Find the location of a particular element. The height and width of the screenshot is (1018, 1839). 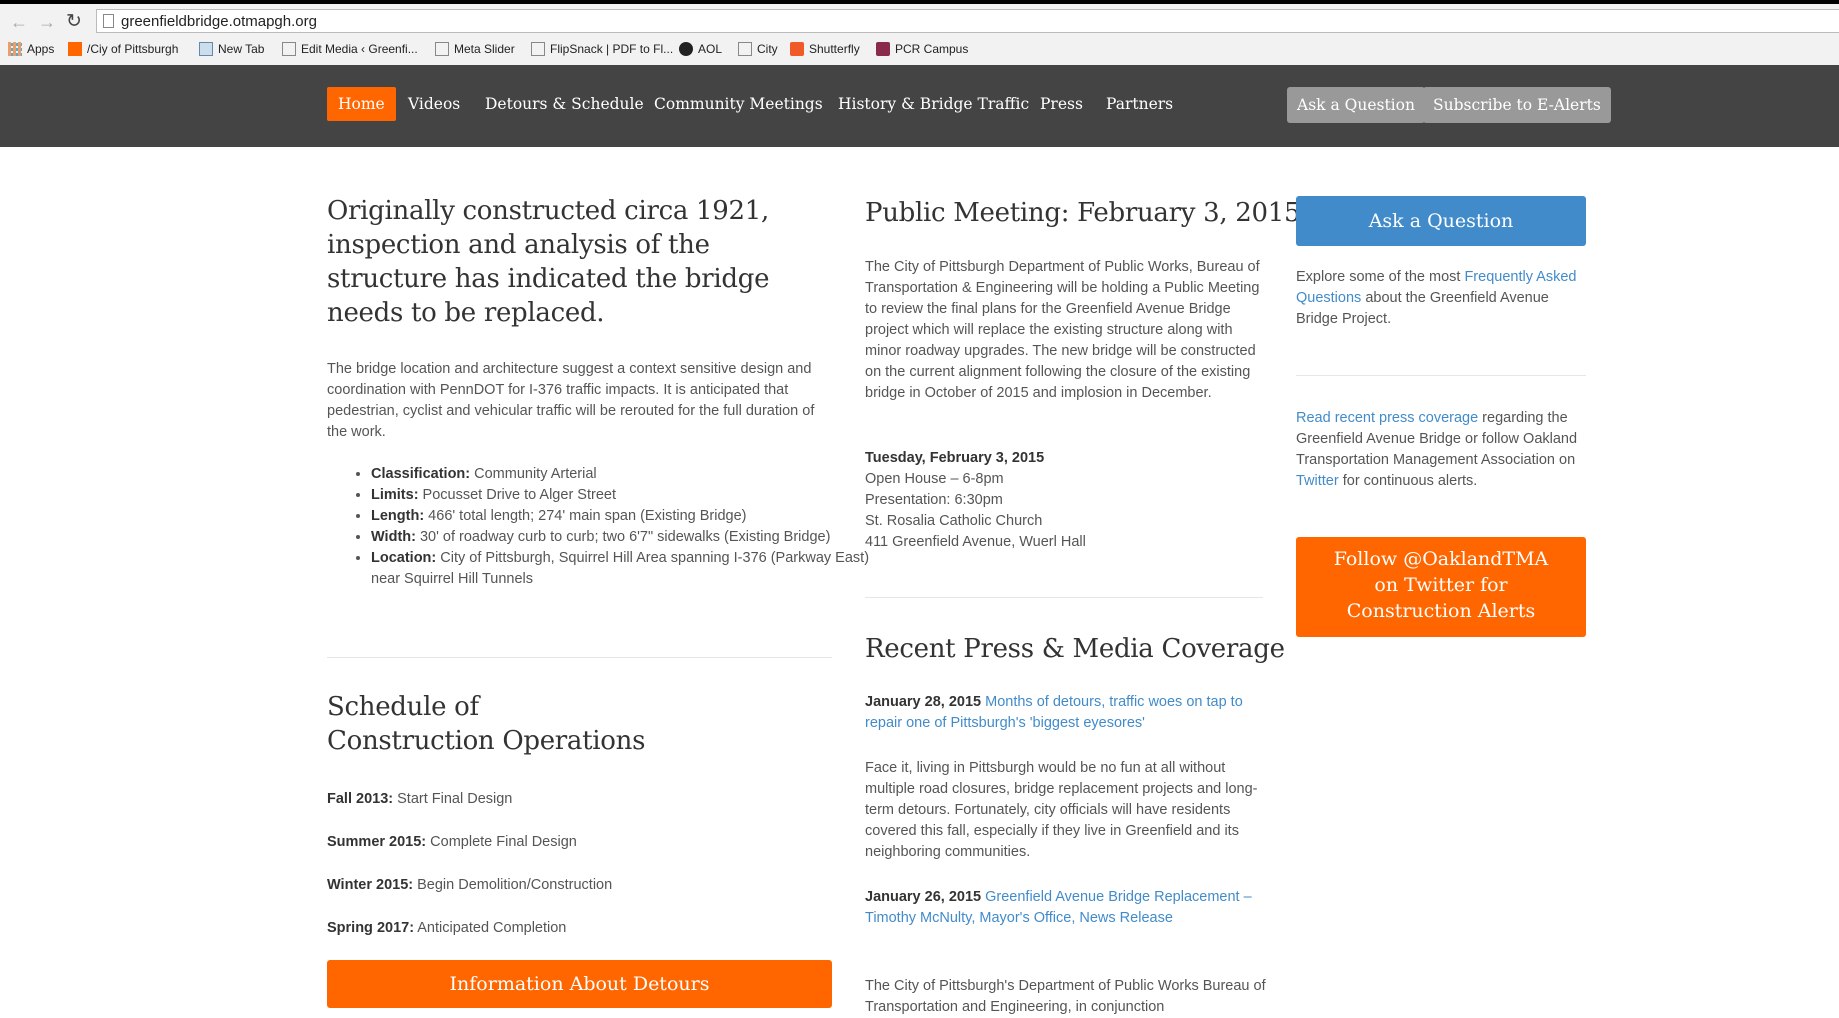

nav-history-bridge-traffic: History & Bridge Traffic is located at coordinates (933, 104).